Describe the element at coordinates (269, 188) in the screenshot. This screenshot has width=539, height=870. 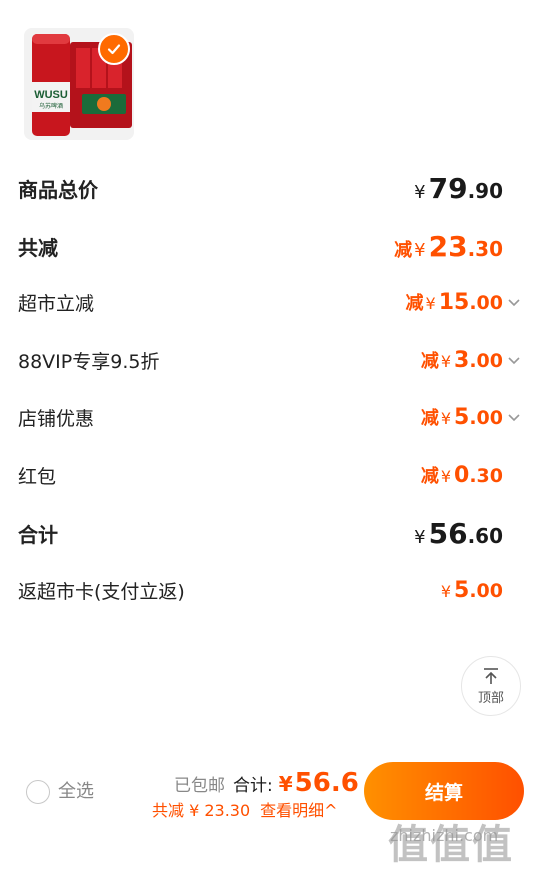
I see `goods-total-row: 商品总价 ¥ 79 .90` at that location.